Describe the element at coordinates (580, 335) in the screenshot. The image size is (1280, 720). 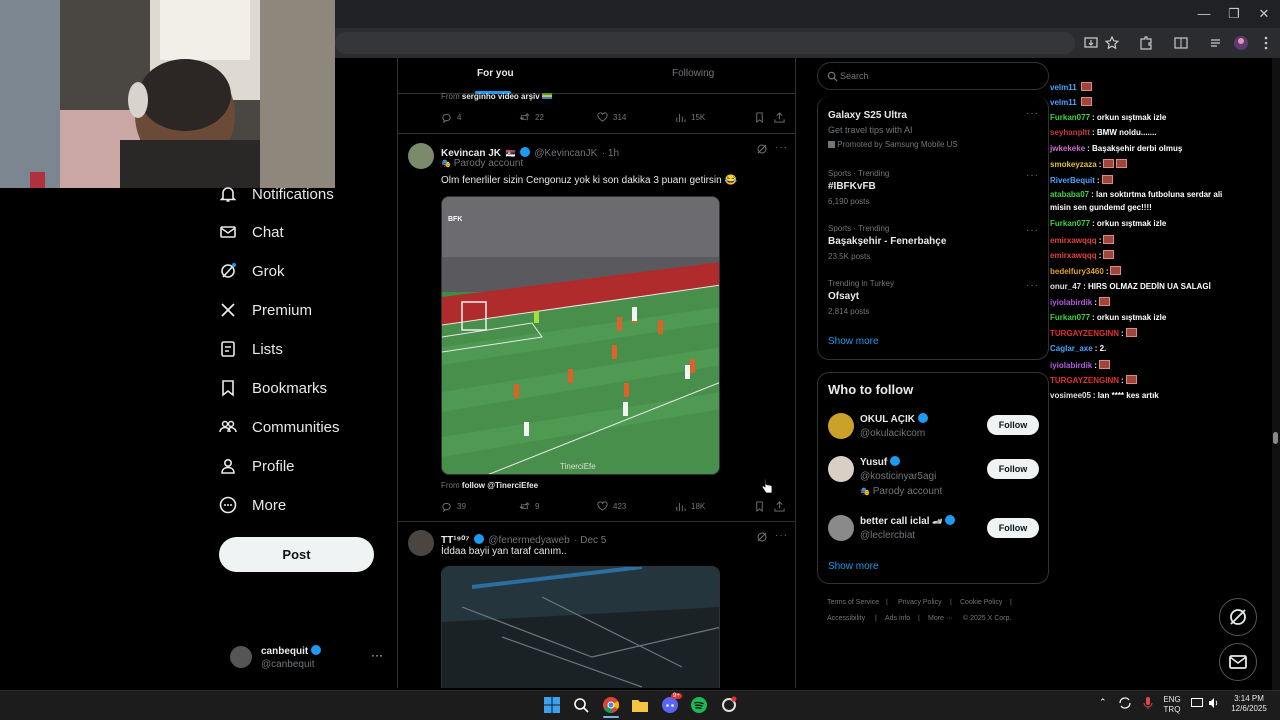
I see `tweet-video: BFK TinerciEfe` at that location.